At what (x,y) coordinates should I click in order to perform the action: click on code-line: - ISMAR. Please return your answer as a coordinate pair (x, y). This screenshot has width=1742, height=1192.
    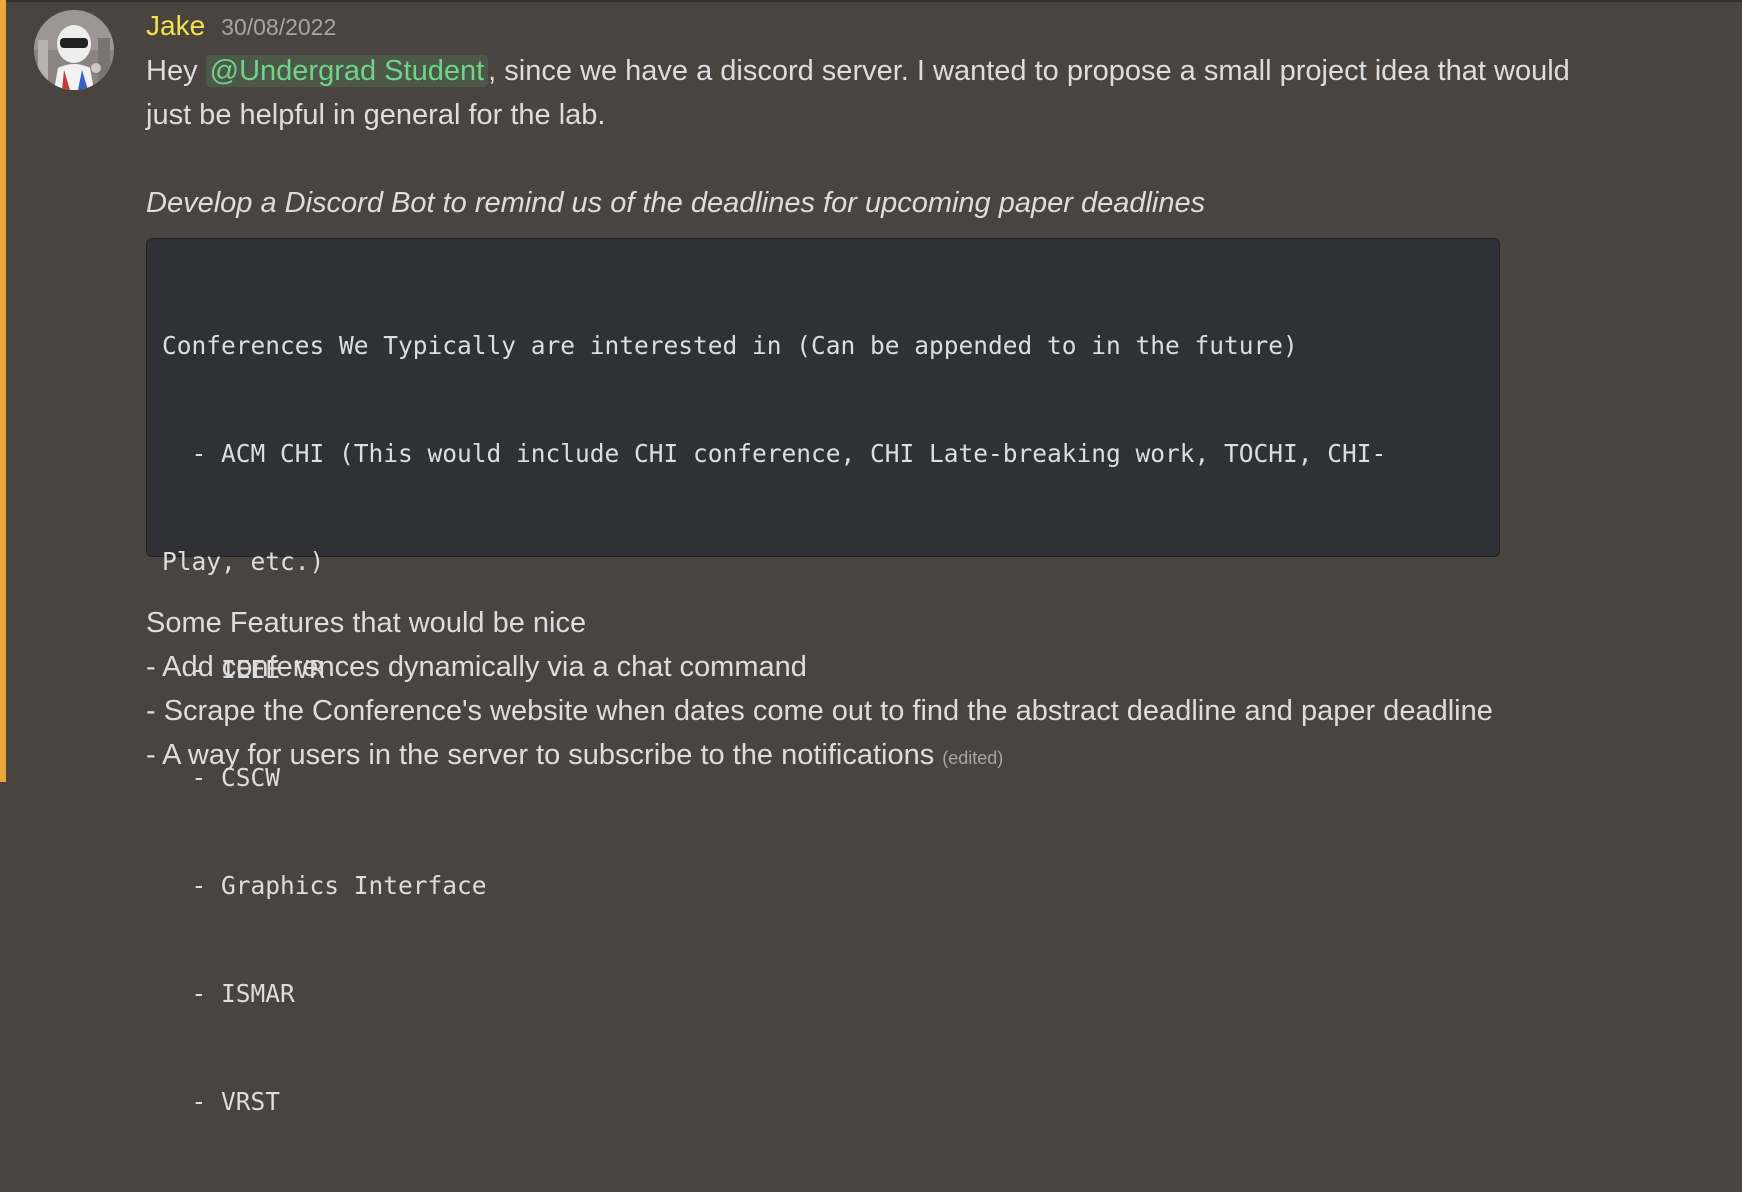
    Looking at the image, I should click on (228, 993).